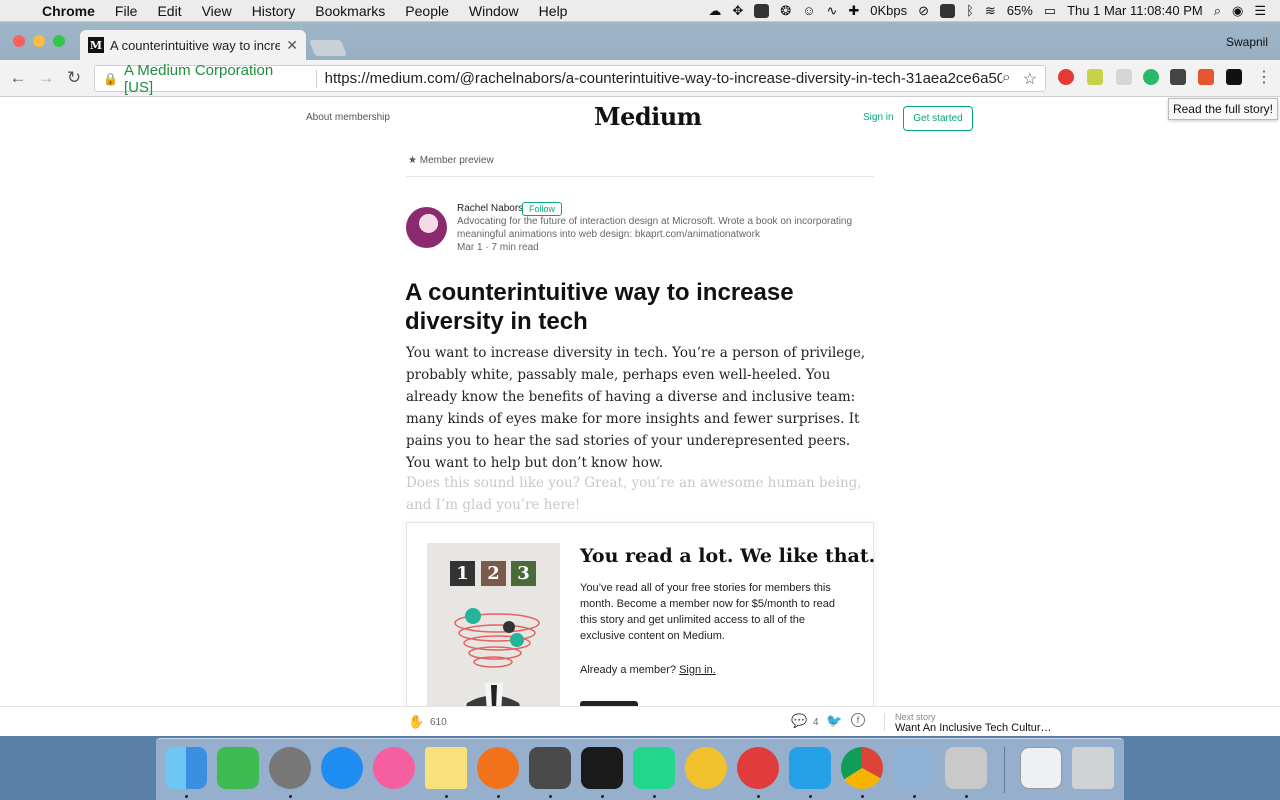  I want to click on about-membership-link: About membership, so click(348, 117).